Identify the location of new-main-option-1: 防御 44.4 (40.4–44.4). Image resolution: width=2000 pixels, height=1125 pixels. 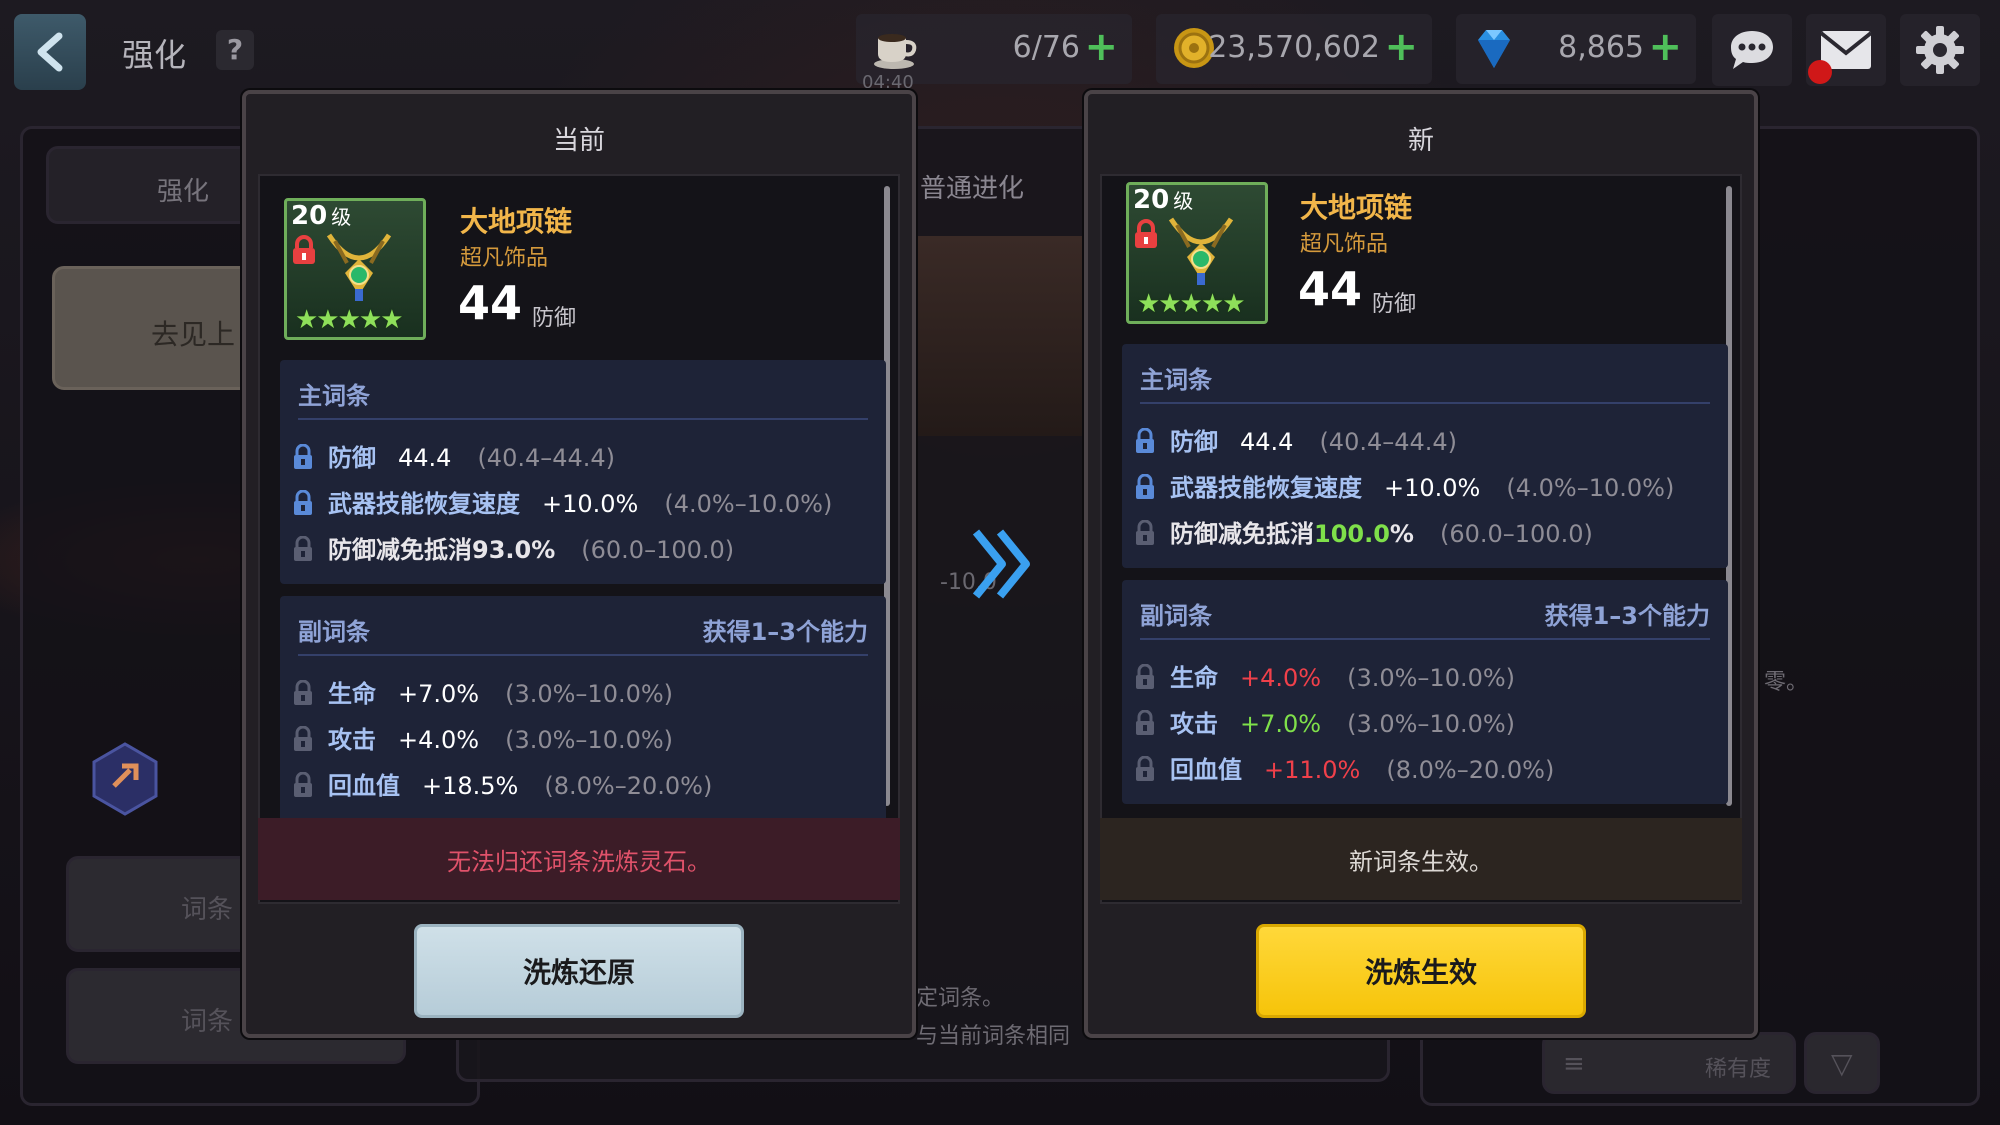
(1295, 442).